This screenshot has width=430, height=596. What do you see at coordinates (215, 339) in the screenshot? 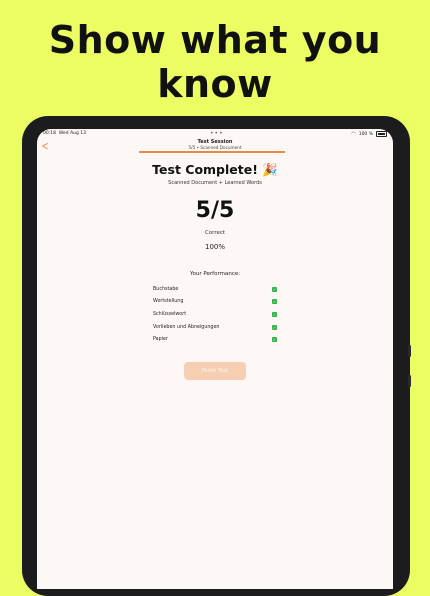
I see `performance-row: Papier ✓` at bounding box center [215, 339].